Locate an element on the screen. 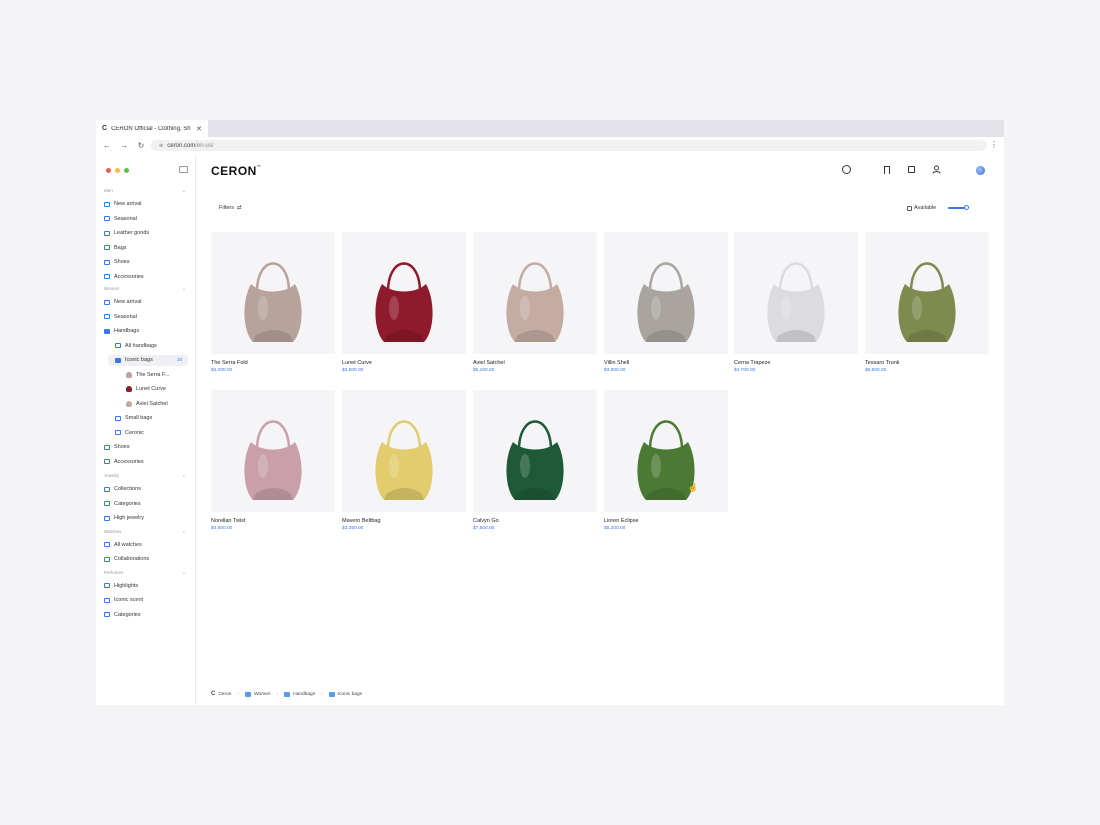 This screenshot has height=825, width=1100. product-card: The Serra Fold $4,200.00 is located at coordinates (273, 302).